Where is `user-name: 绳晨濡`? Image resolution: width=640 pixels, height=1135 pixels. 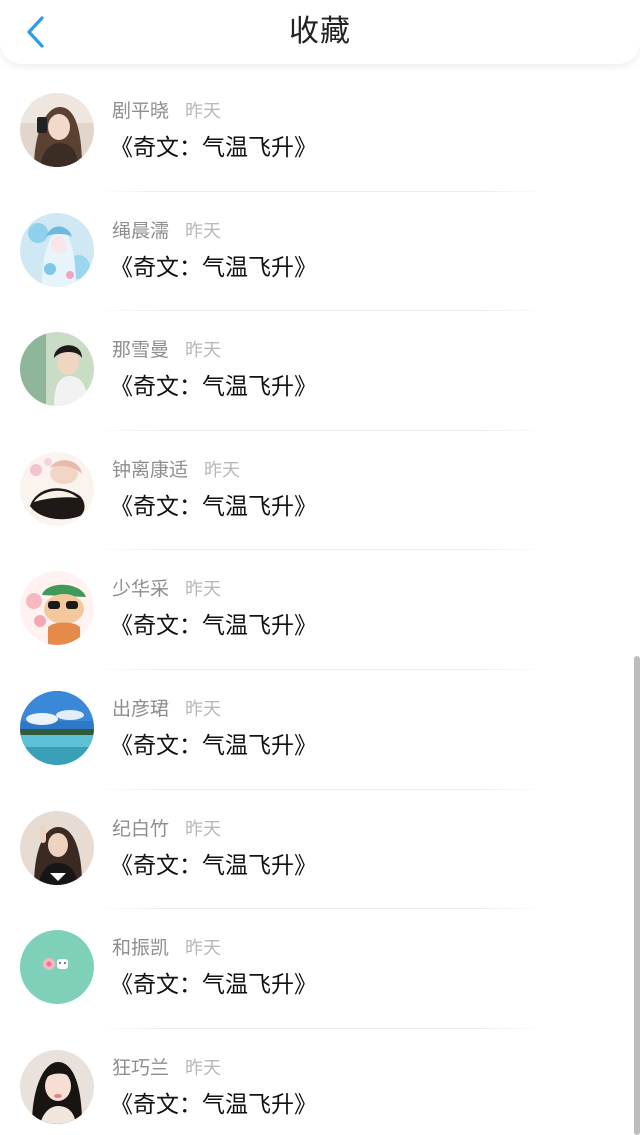 user-name: 绳晨濡 is located at coordinates (141, 230).